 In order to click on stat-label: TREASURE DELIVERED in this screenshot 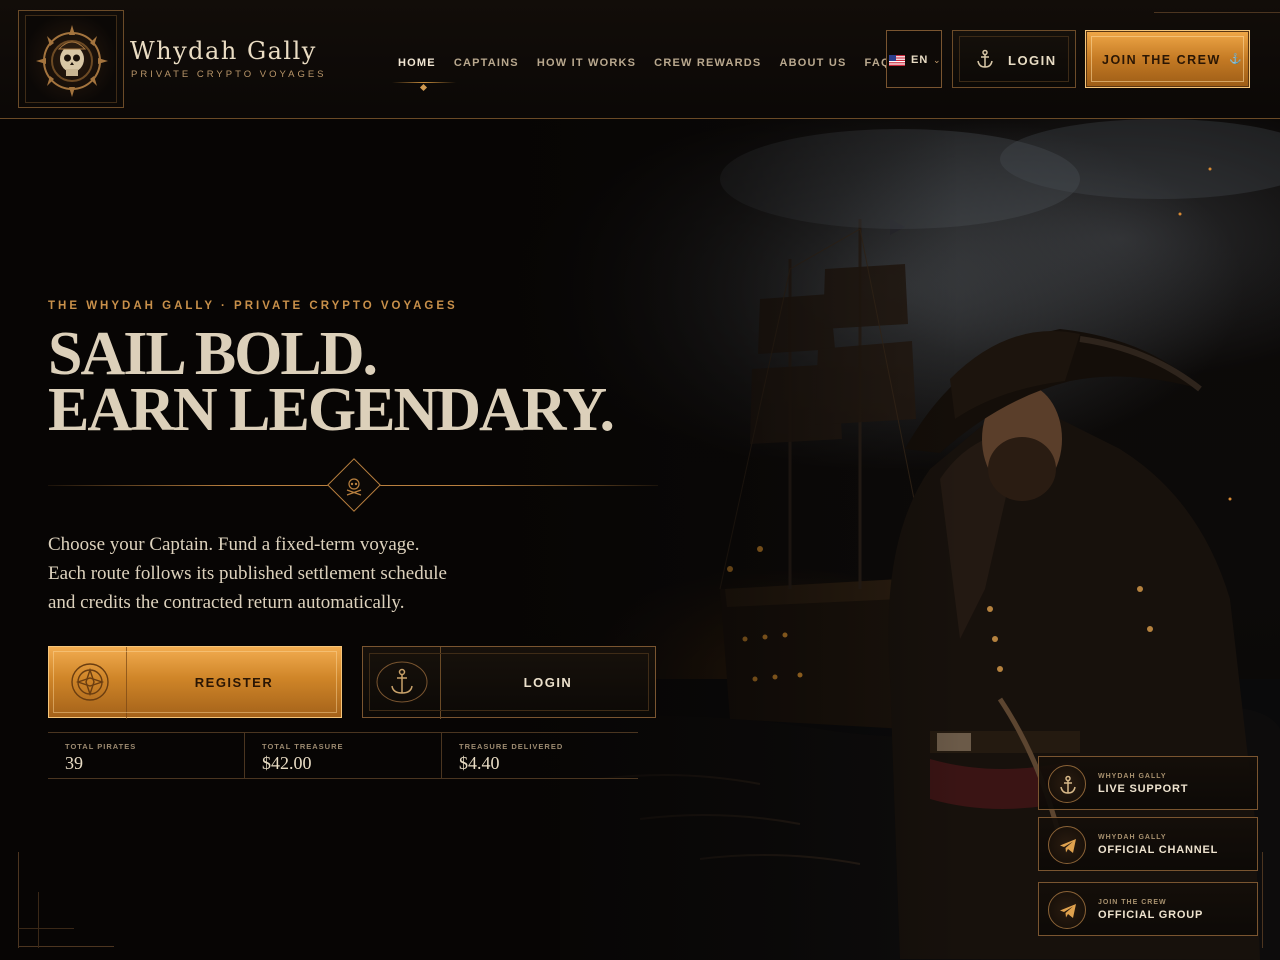, I will do `click(511, 746)`.